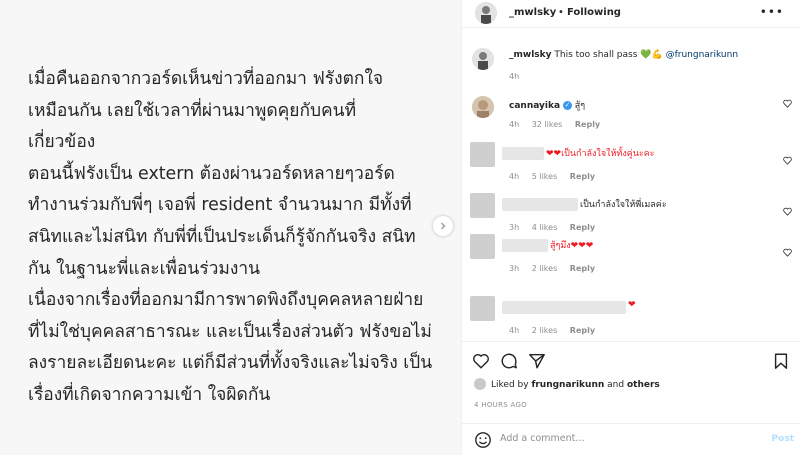 The height and width of the screenshot is (456, 800). What do you see at coordinates (596, 55) in the screenshot?
I see `caption-text: This too shall pass` at bounding box center [596, 55].